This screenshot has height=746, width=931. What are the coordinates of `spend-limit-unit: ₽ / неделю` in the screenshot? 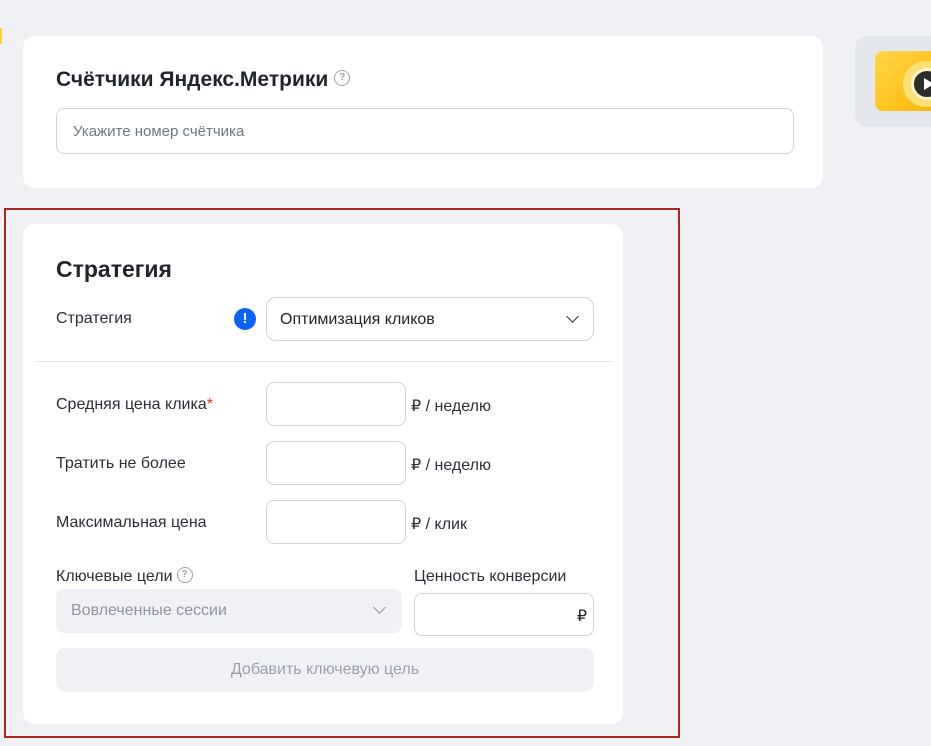 It's located at (451, 465).